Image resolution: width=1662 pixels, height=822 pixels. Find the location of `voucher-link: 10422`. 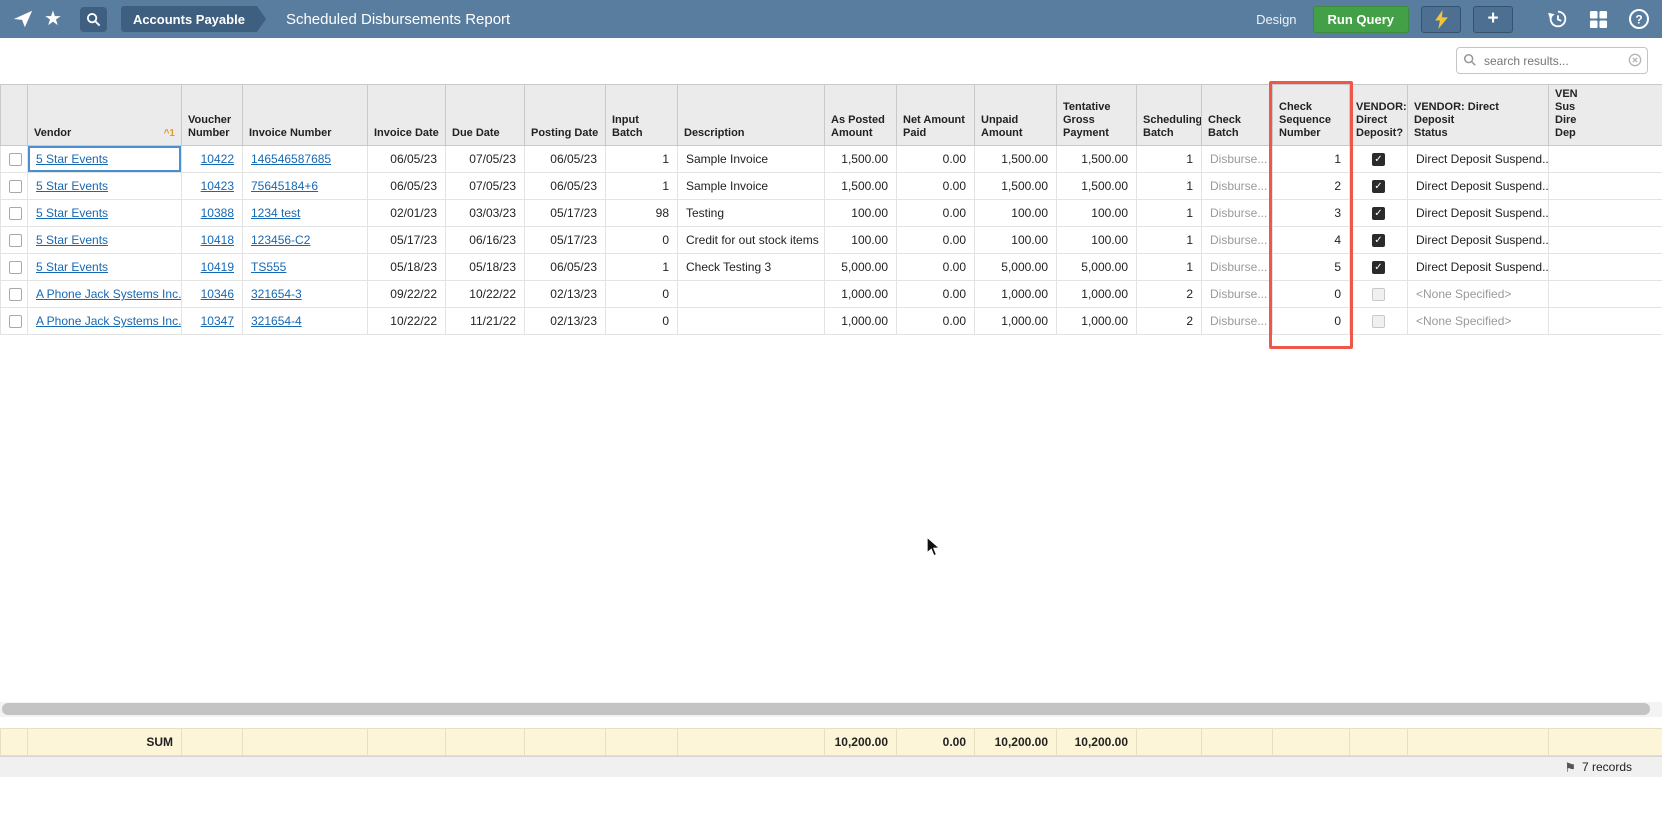

voucher-link: 10422 is located at coordinates (217, 159).